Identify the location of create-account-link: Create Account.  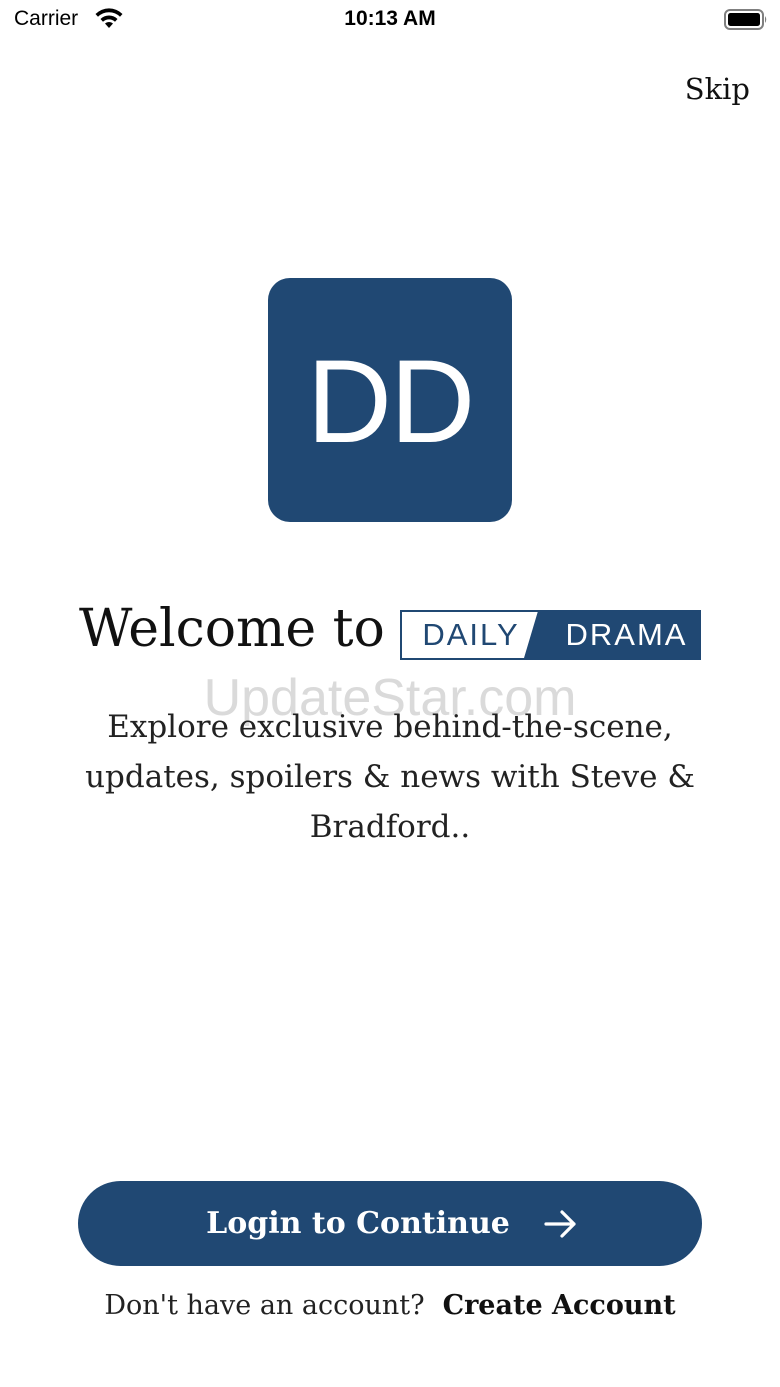
(559, 1305).